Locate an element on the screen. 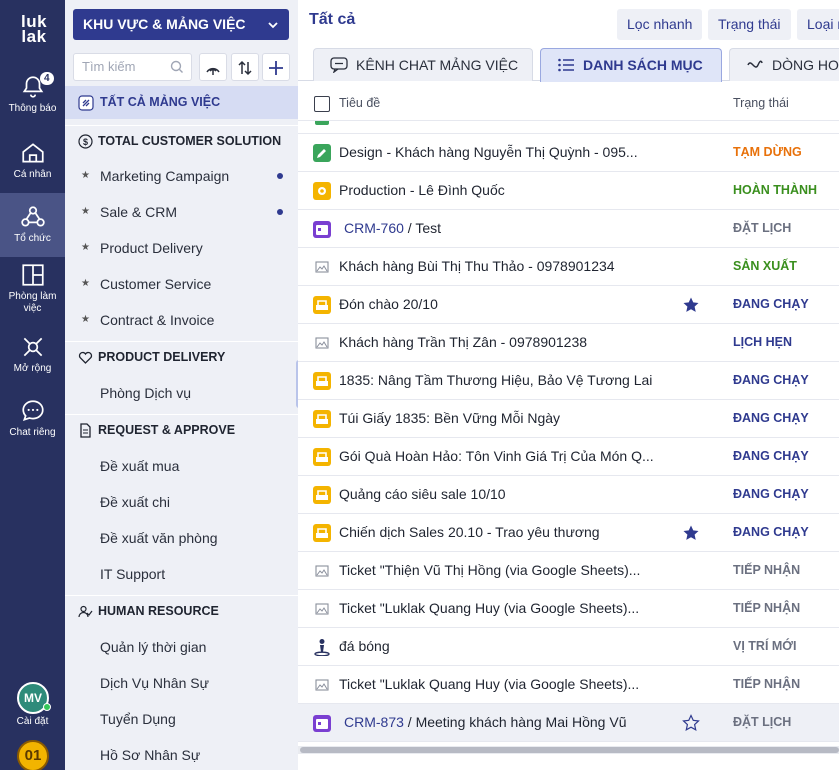 This screenshot has height=770, width=839. list-item: Production - Lê Đình Quốc HOÀN THÀNH is located at coordinates (568, 191).